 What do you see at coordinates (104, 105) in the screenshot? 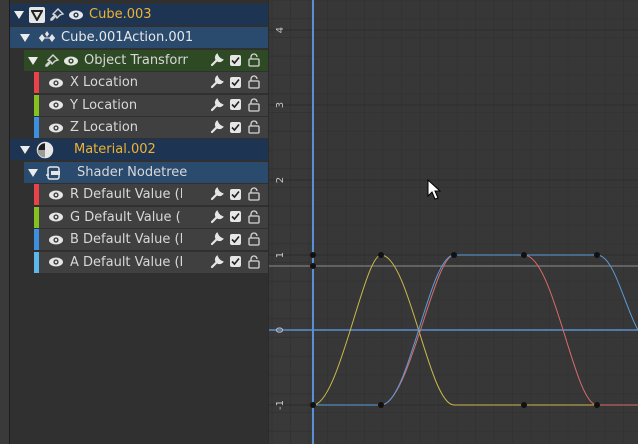
I see `channel-label: Y Location` at bounding box center [104, 105].